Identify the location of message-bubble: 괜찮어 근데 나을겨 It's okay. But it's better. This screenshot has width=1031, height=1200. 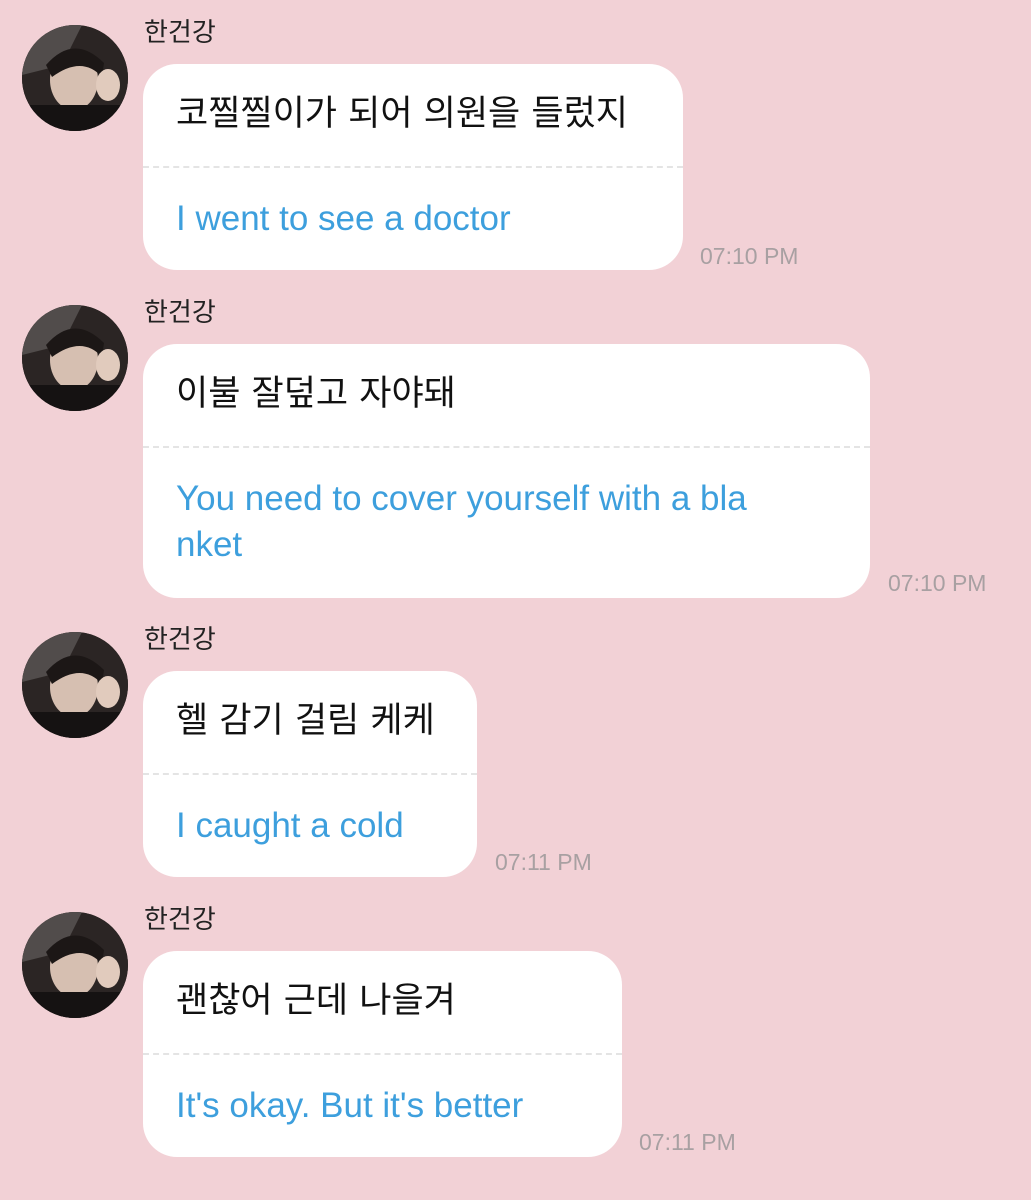
(382, 1054).